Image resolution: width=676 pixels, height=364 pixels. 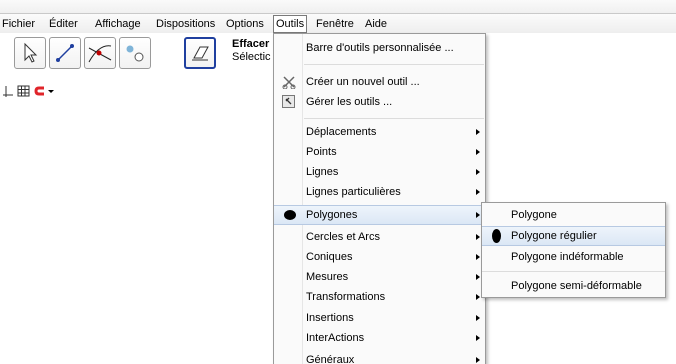 What do you see at coordinates (40, 92) in the screenshot?
I see `magnet-icon` at bounding box center [40, 92].